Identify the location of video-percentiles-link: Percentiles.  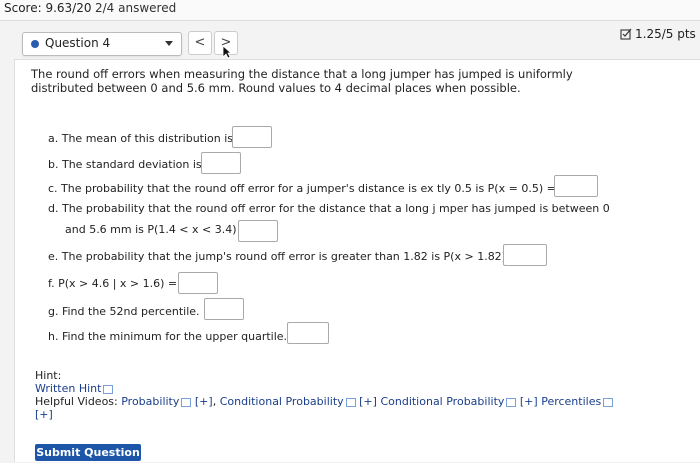
(571, 401).